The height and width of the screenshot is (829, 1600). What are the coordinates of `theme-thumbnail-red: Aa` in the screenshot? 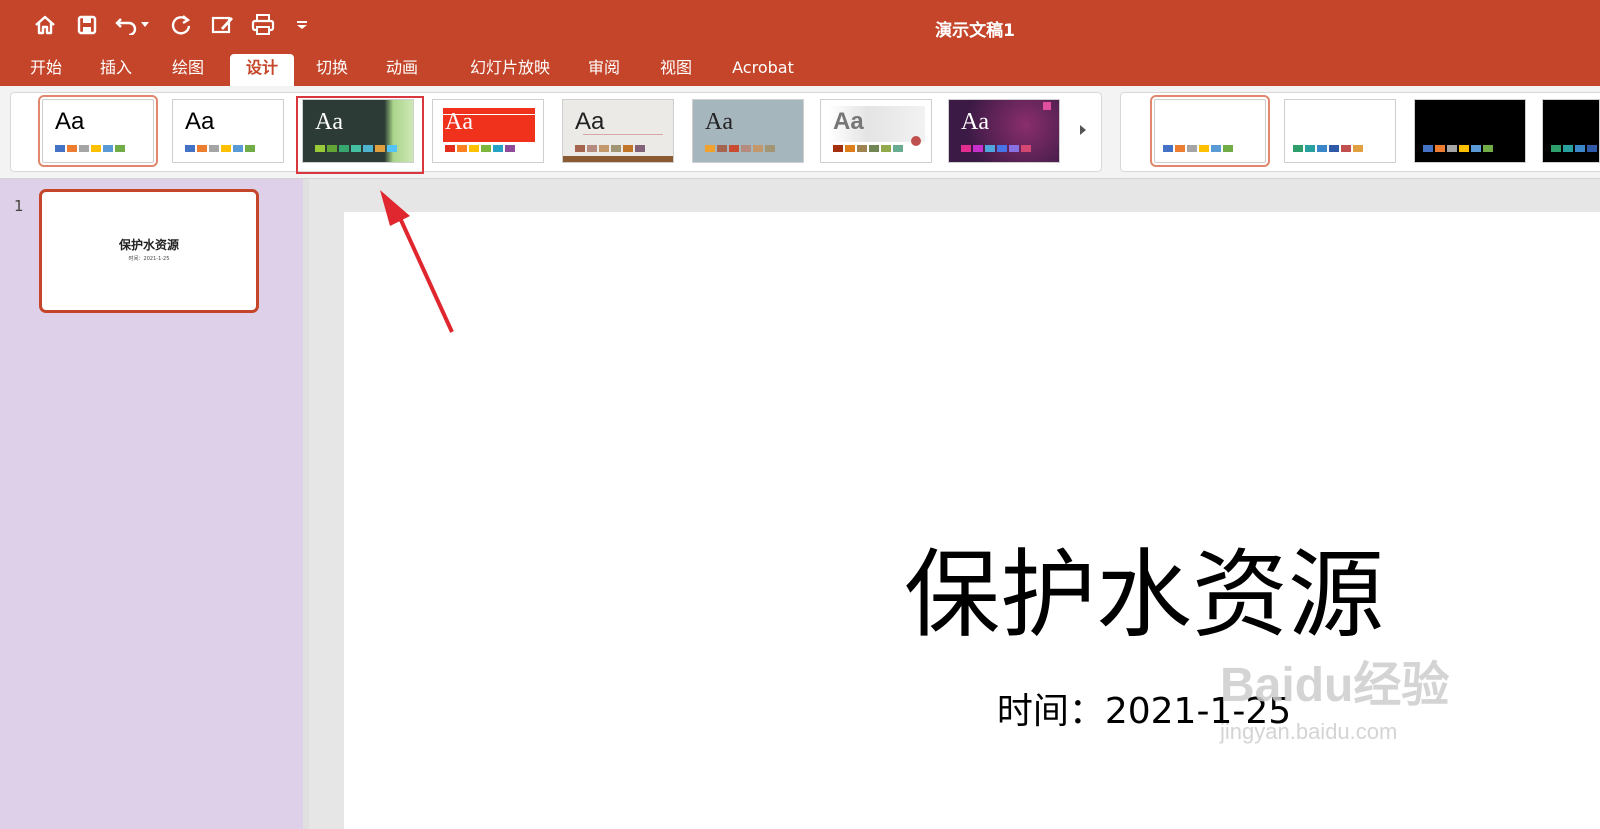 It's located at (488, 131).